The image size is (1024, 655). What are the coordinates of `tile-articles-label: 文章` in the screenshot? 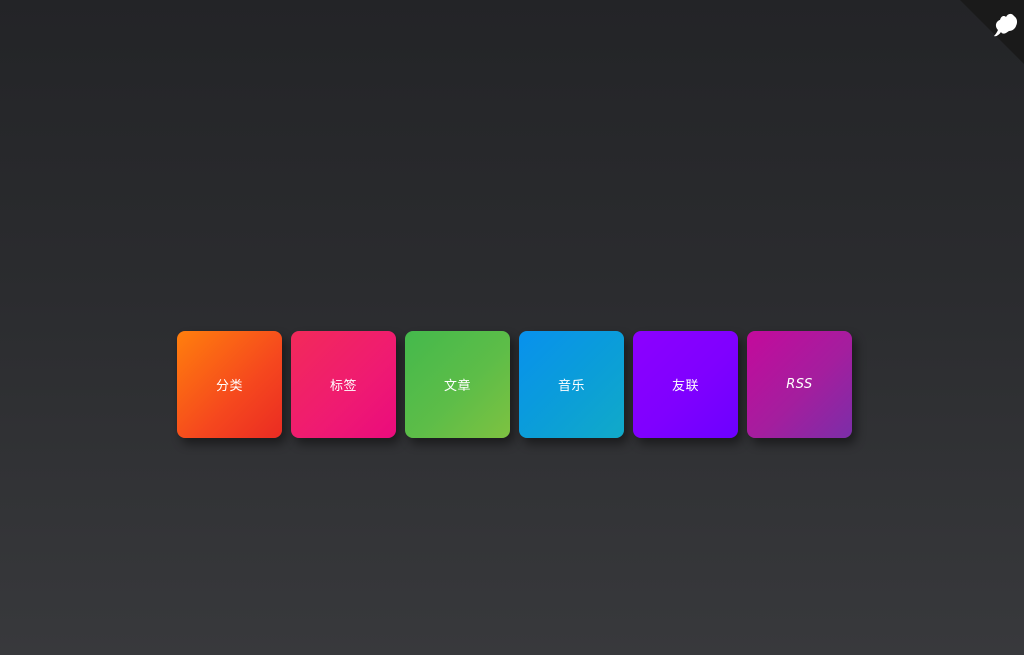 It's located at (457, 386).